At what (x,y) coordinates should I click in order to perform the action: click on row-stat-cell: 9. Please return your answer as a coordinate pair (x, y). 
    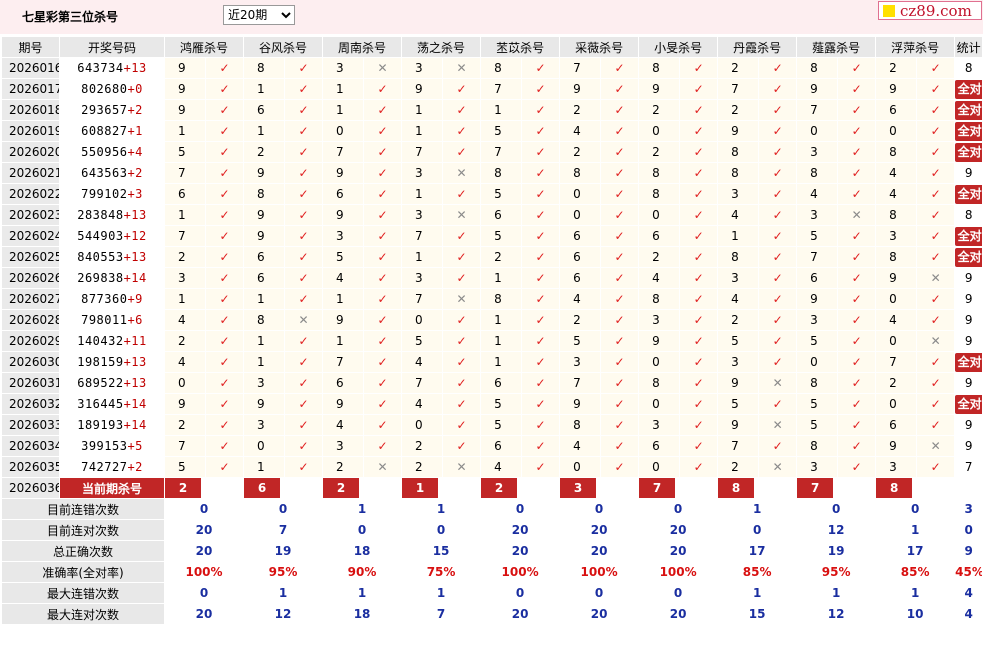
    Looking at the image, I should click on (968, 446).